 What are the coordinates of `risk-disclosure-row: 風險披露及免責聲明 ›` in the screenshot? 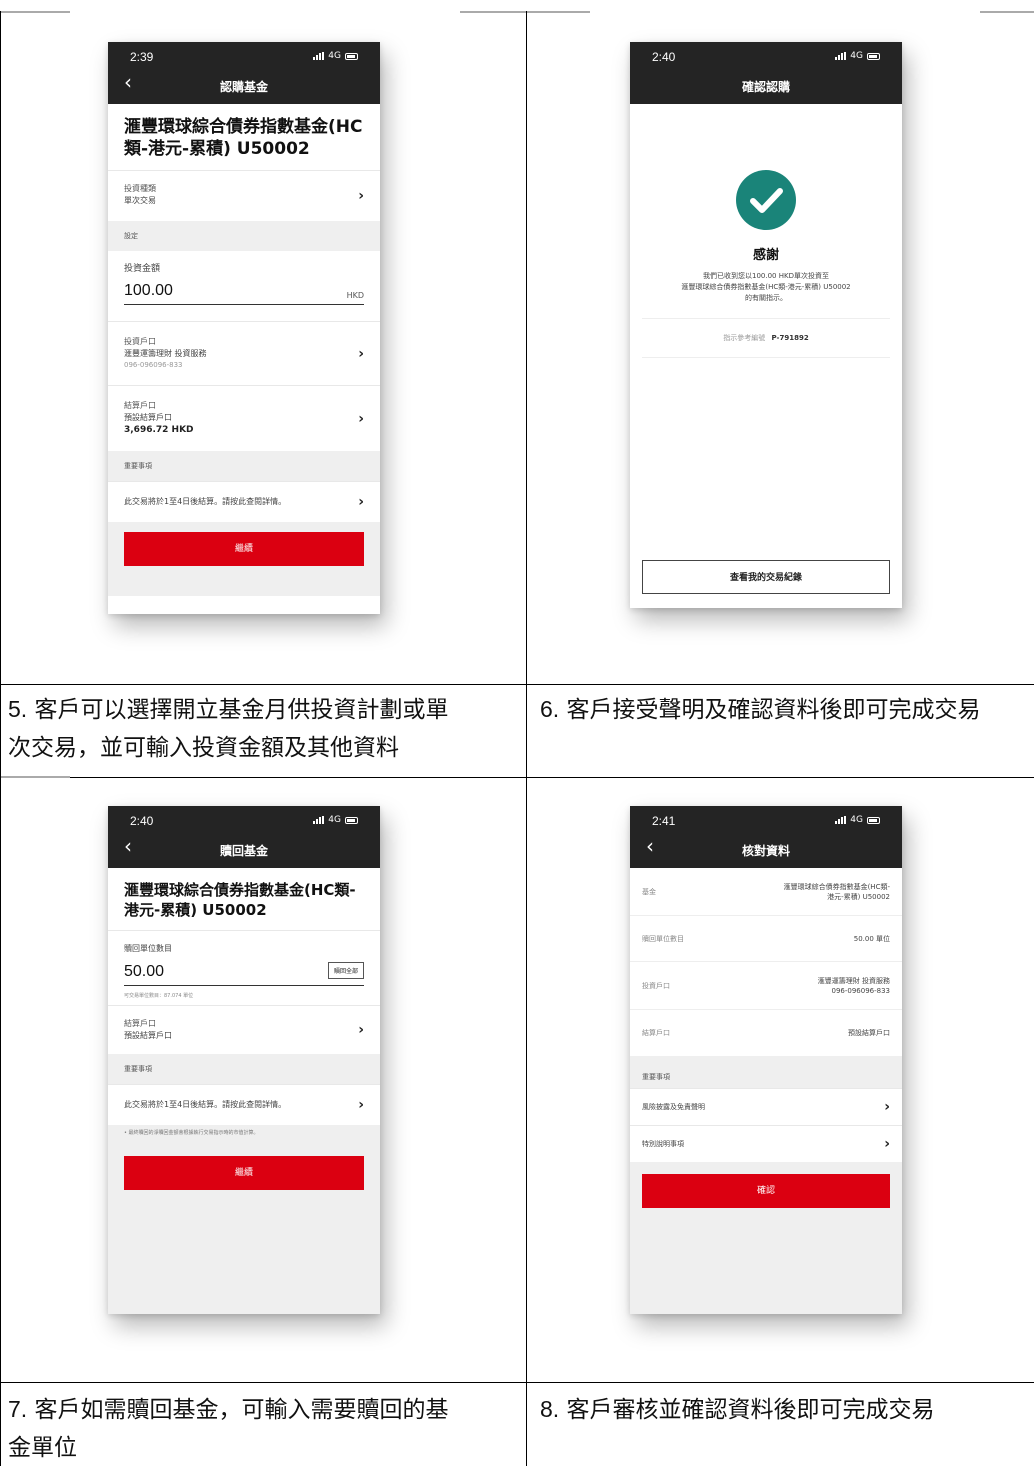 It's located at (766, 1106).